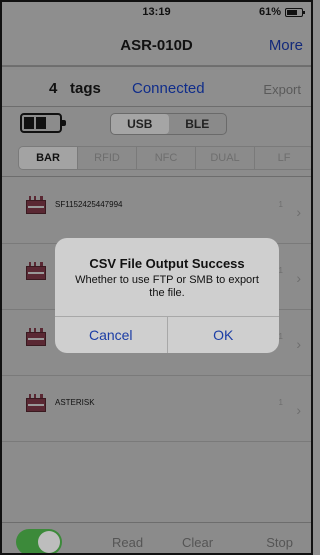  Describe the element at coordinates (168, 88) in the screenshot. I see `connection-status: Connected` at that location.